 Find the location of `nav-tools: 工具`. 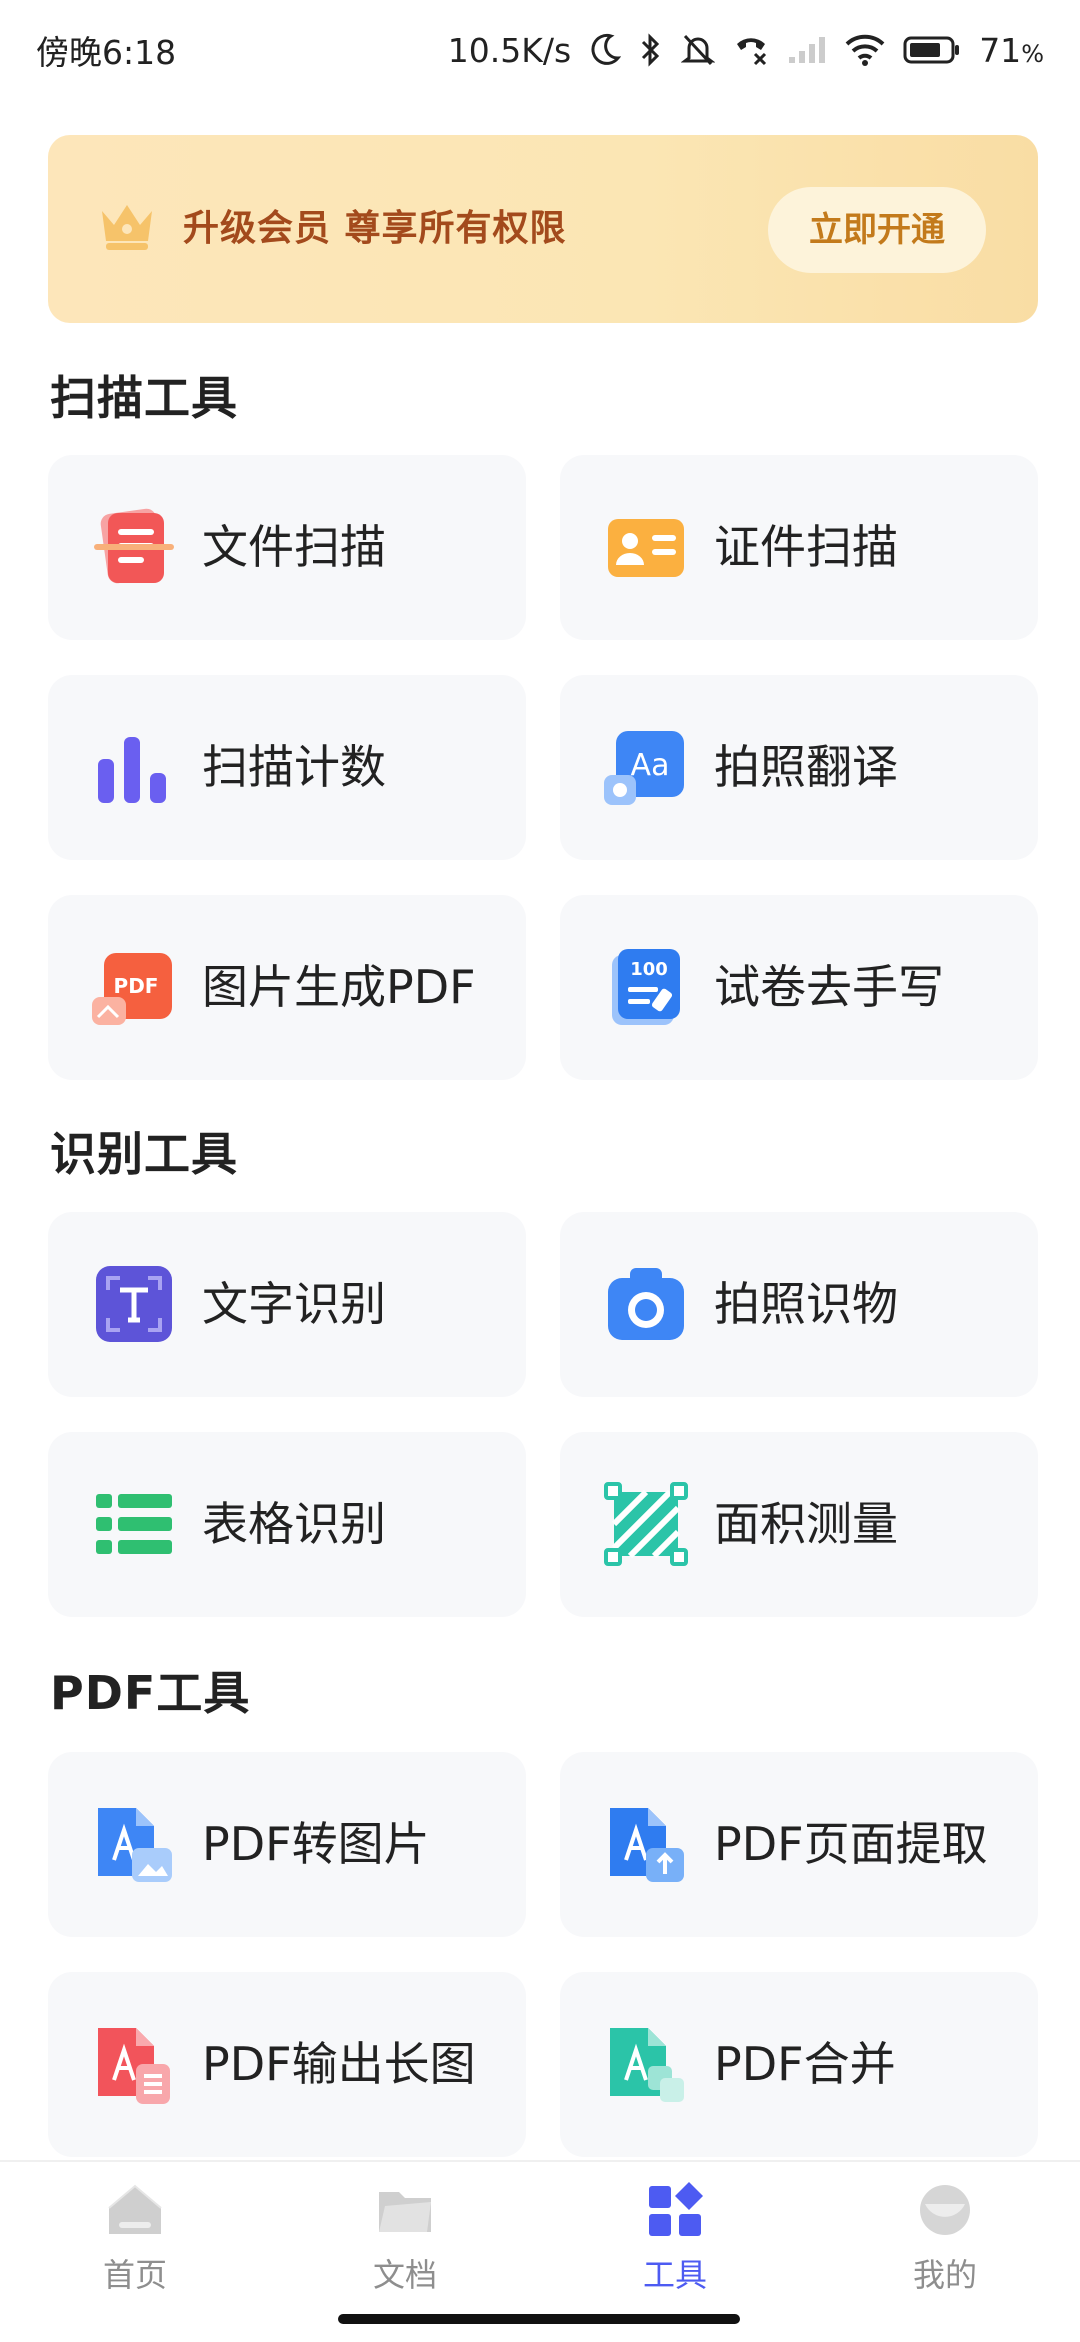

nav-tools: 工具 is located at coordinates (675, 2238).